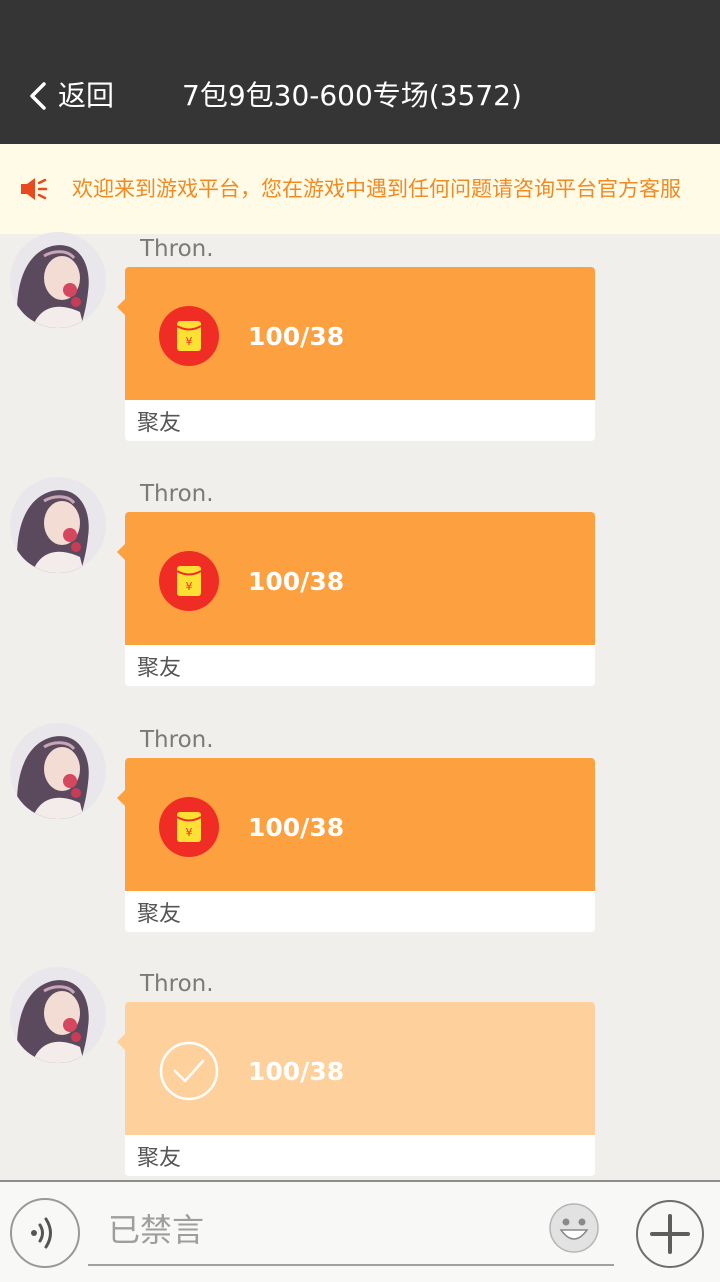 Image resolution: width=720 pixels, height=1282 pixels. I want to click on voice-icon, so click(41, 1233).